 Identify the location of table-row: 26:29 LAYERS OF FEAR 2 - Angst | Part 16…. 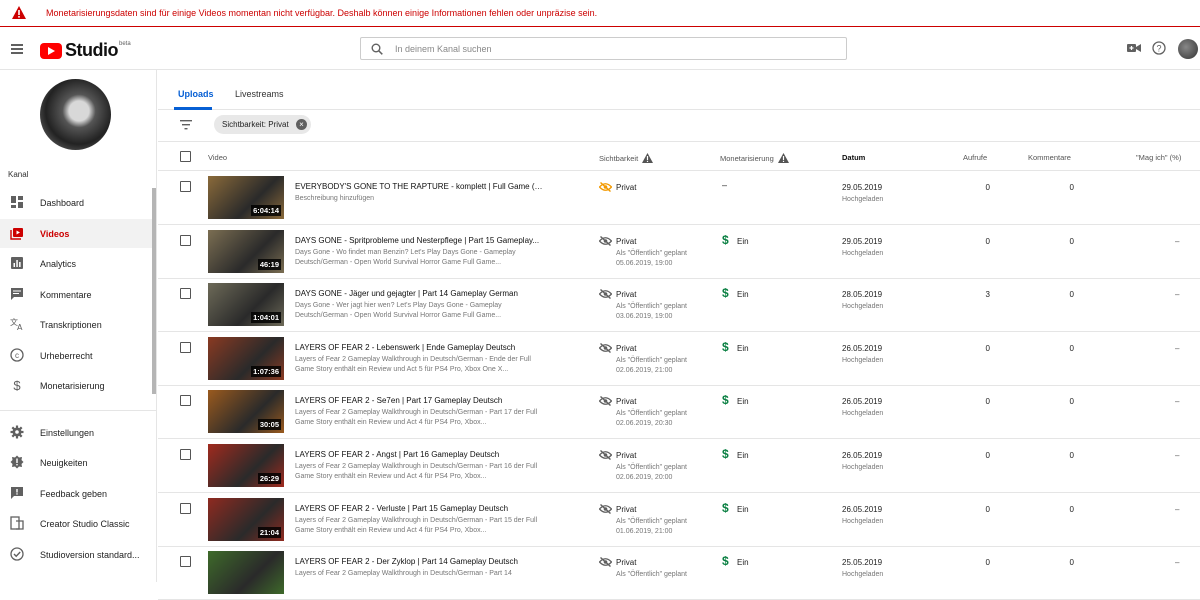
(679, 466).